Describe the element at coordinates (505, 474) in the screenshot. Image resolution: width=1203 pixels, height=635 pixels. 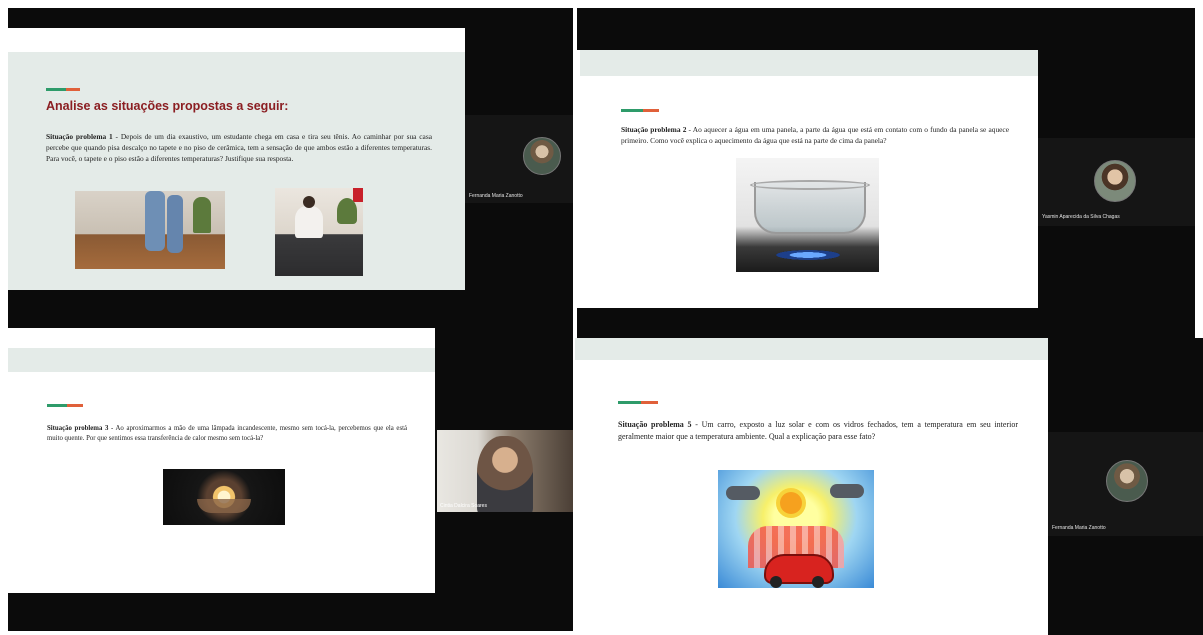
I see `person-video` at that location.